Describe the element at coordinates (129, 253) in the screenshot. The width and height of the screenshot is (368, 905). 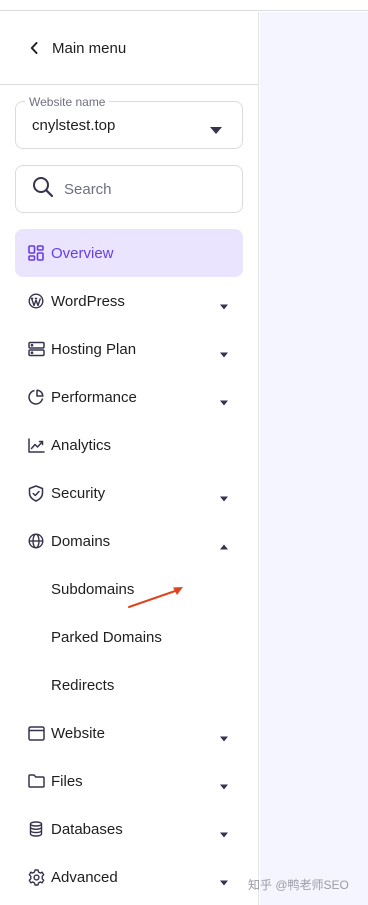
I see `nav-item-overview: Overview` at that location.